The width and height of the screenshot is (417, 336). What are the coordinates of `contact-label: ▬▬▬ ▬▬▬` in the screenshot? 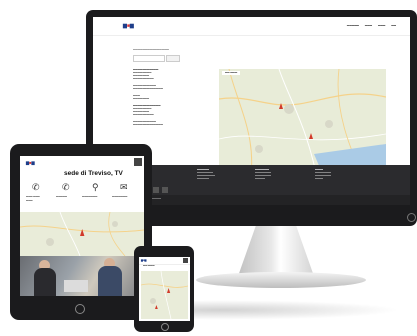 It's located at (33, 197).